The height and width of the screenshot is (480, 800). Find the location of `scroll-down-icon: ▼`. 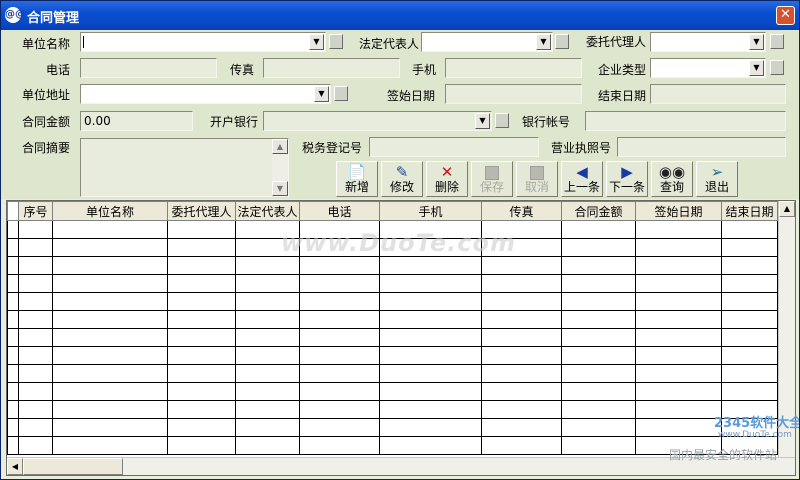

scroll-down-icon: ▼ is located at coordinates (280, 188).